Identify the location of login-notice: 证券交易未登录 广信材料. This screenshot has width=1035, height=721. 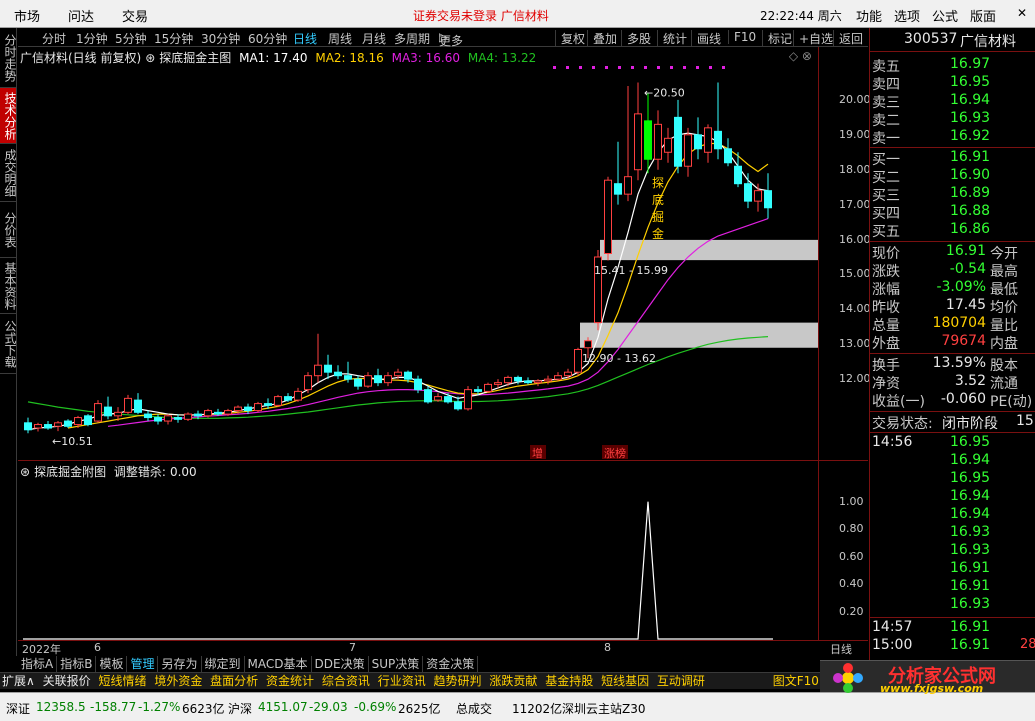
(481, 15).